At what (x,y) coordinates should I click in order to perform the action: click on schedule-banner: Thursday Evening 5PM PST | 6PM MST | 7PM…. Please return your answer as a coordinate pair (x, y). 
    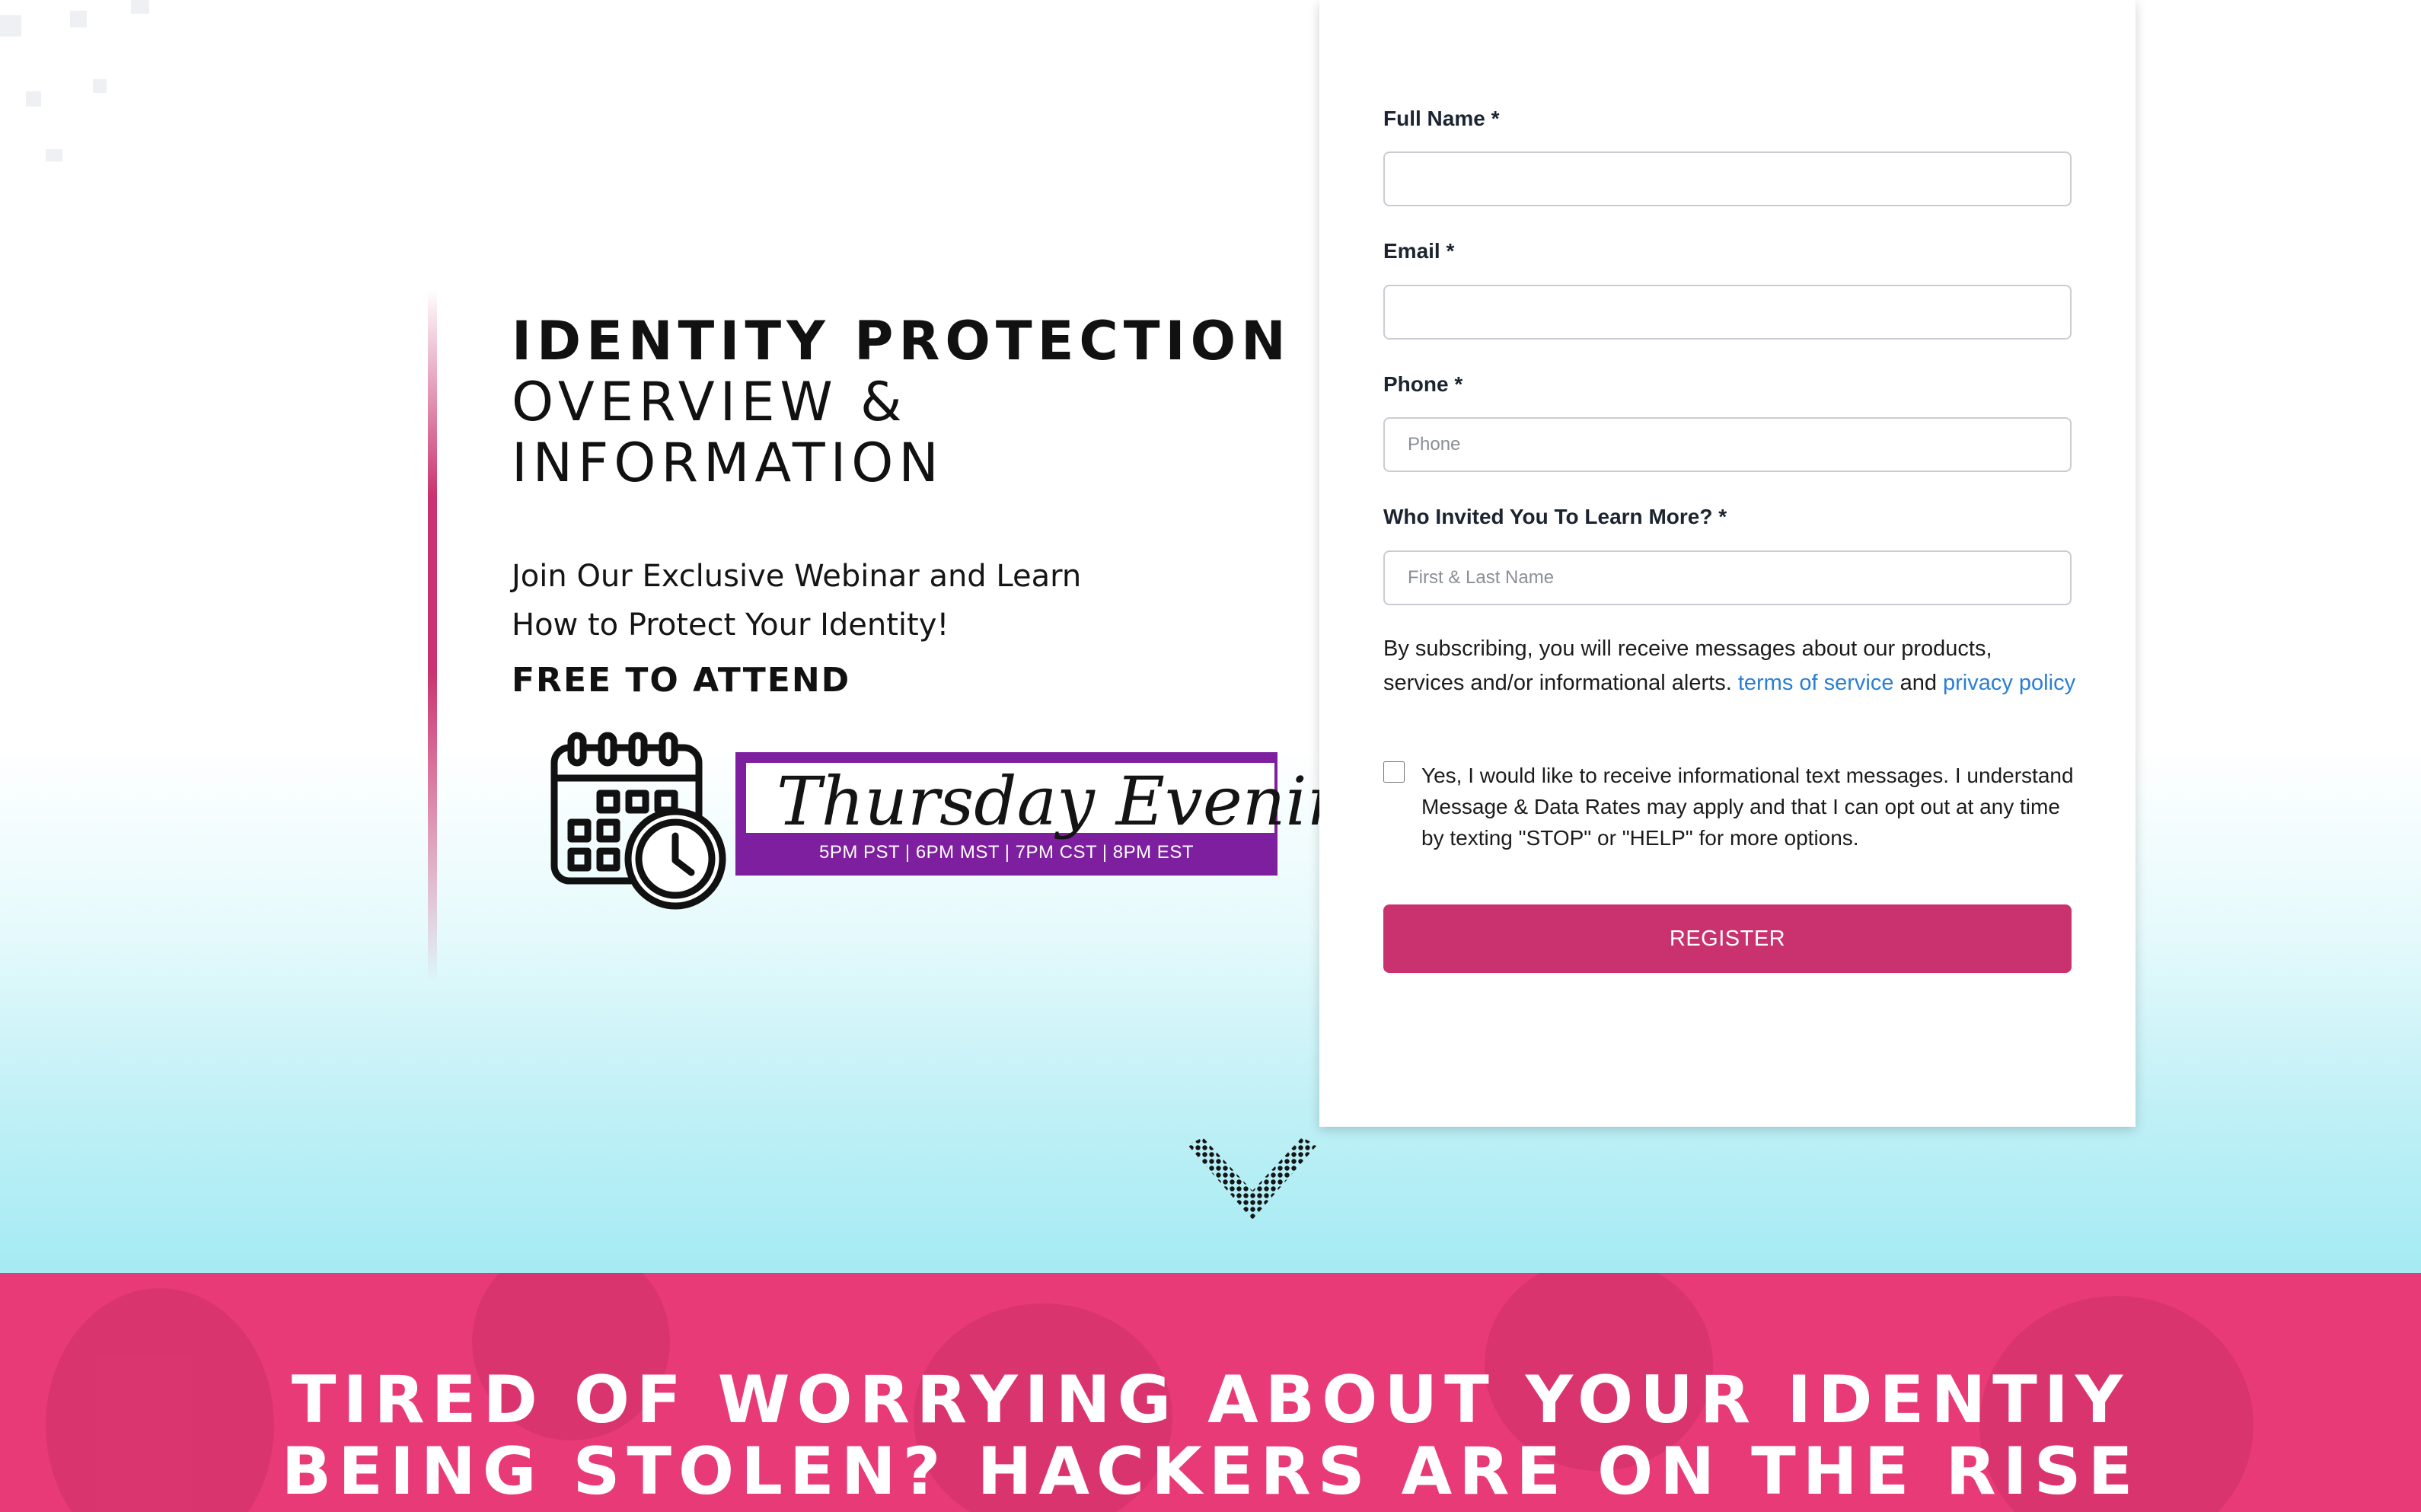
    Looking at the image, I should click on (1064, 814).